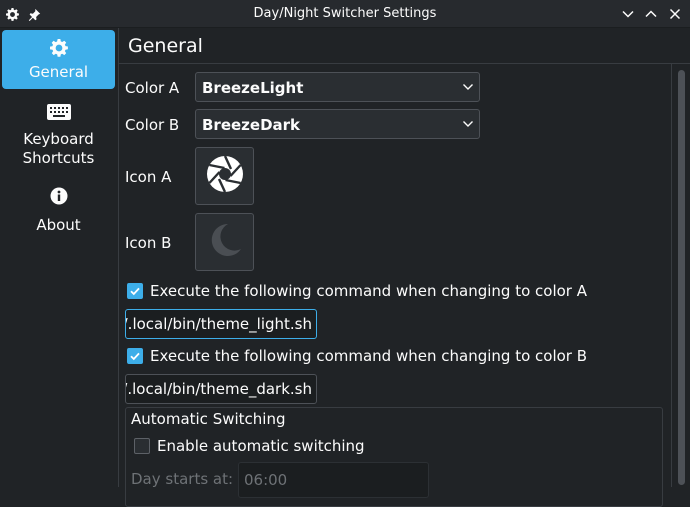 The image size is (690, 507). I want to click on scrollbar-thumb, so click(681, 277).